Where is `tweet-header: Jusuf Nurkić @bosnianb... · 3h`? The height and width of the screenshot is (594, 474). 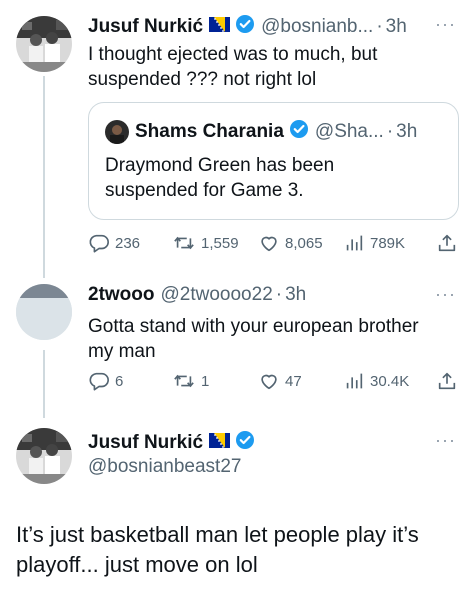
tweet-header: Jusuf Nurkić @bosnianb... · 3h is located at coordinates (247, 27).